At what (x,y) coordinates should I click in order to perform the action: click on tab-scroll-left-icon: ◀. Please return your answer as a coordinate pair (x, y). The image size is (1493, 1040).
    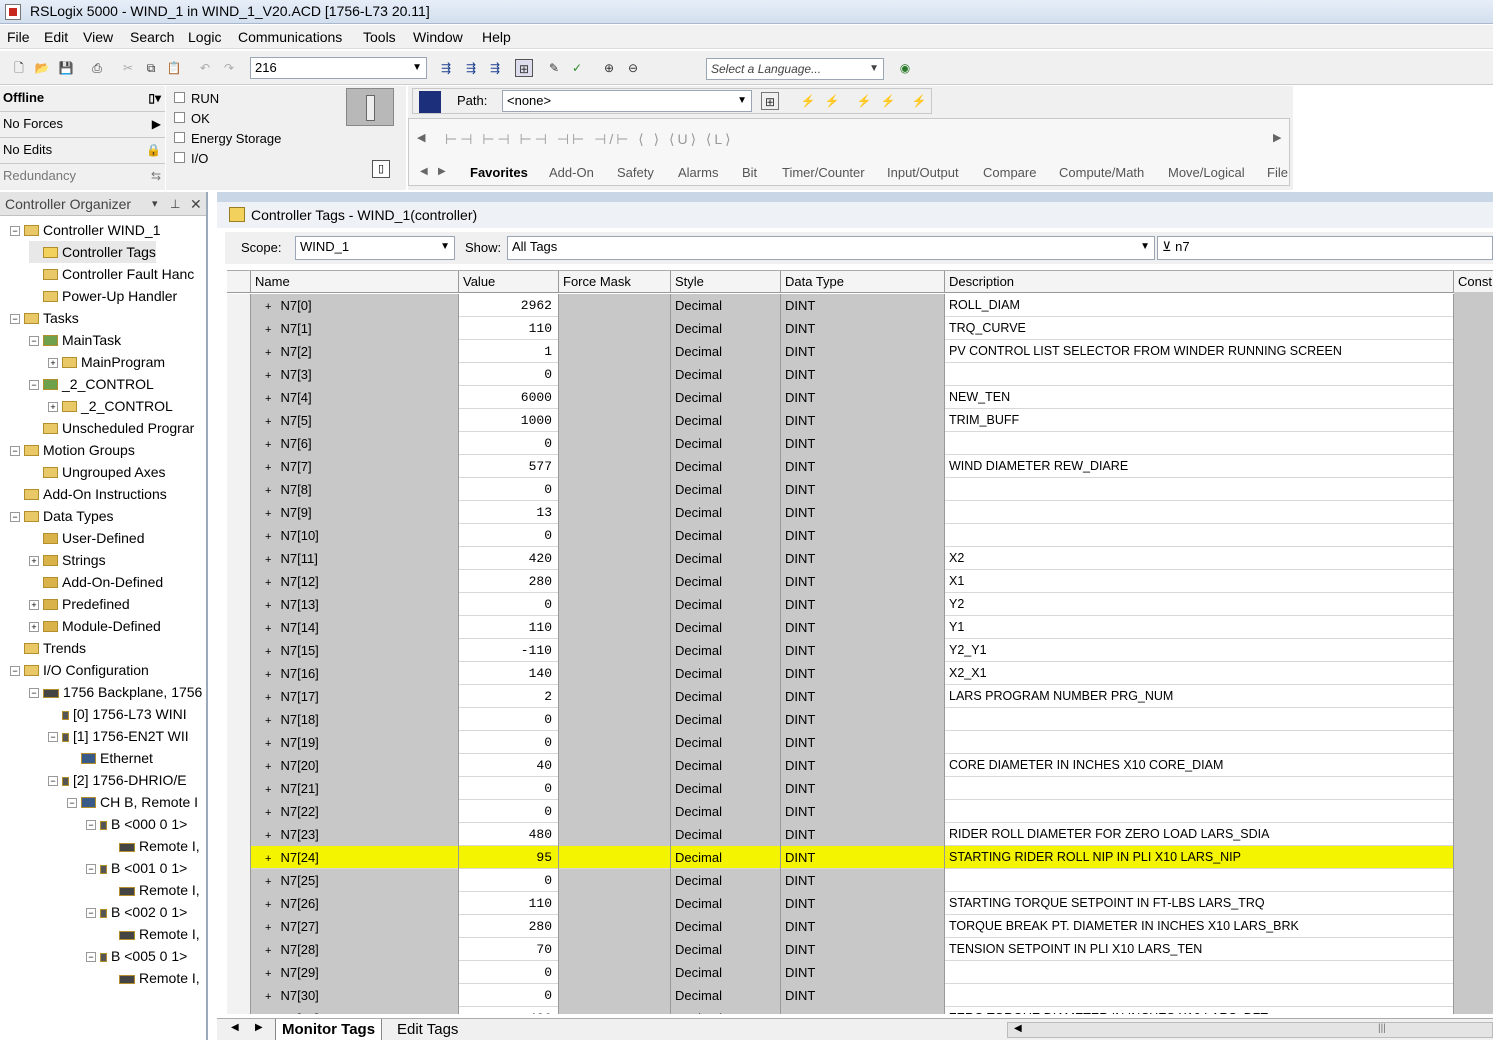
    Looking at the image, I should click on (424, 171).